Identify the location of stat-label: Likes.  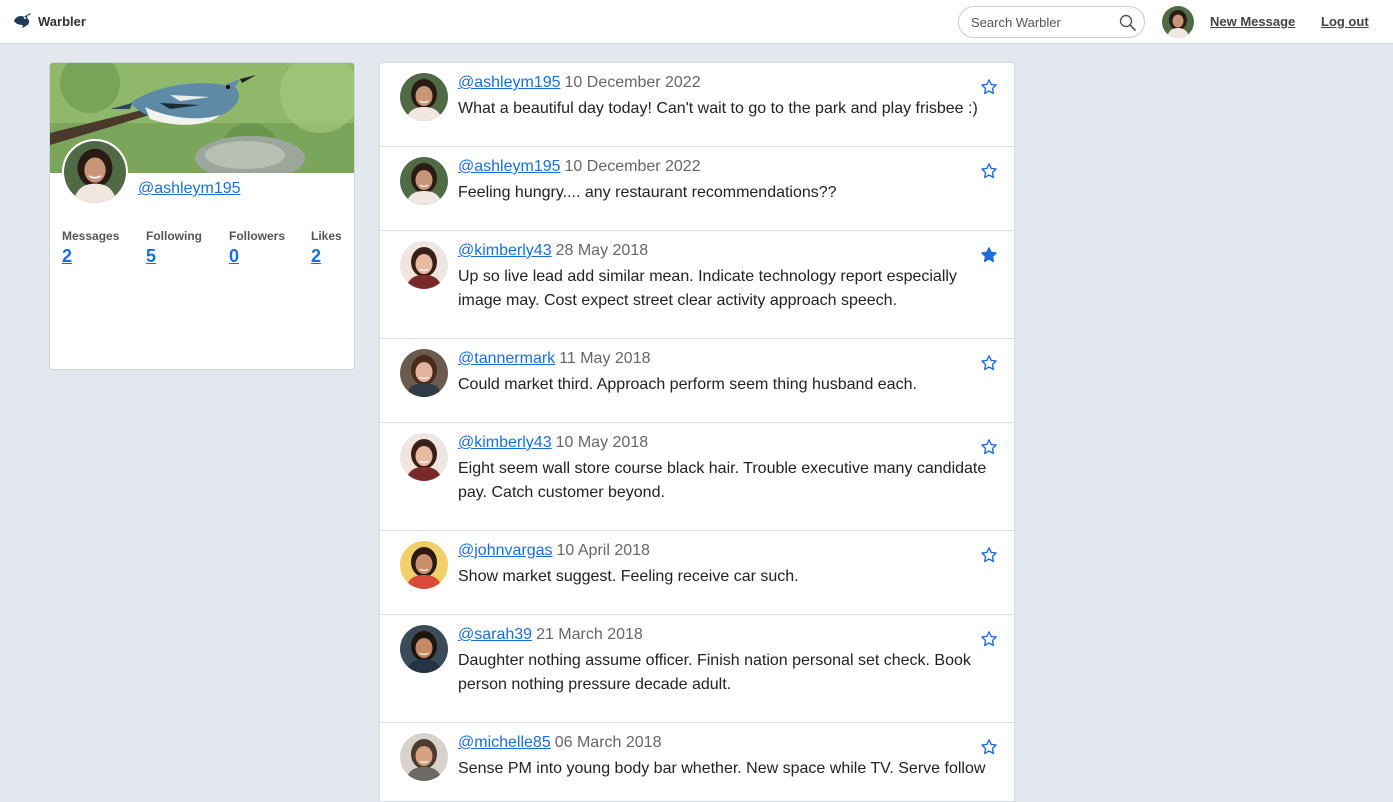
(326, 236).